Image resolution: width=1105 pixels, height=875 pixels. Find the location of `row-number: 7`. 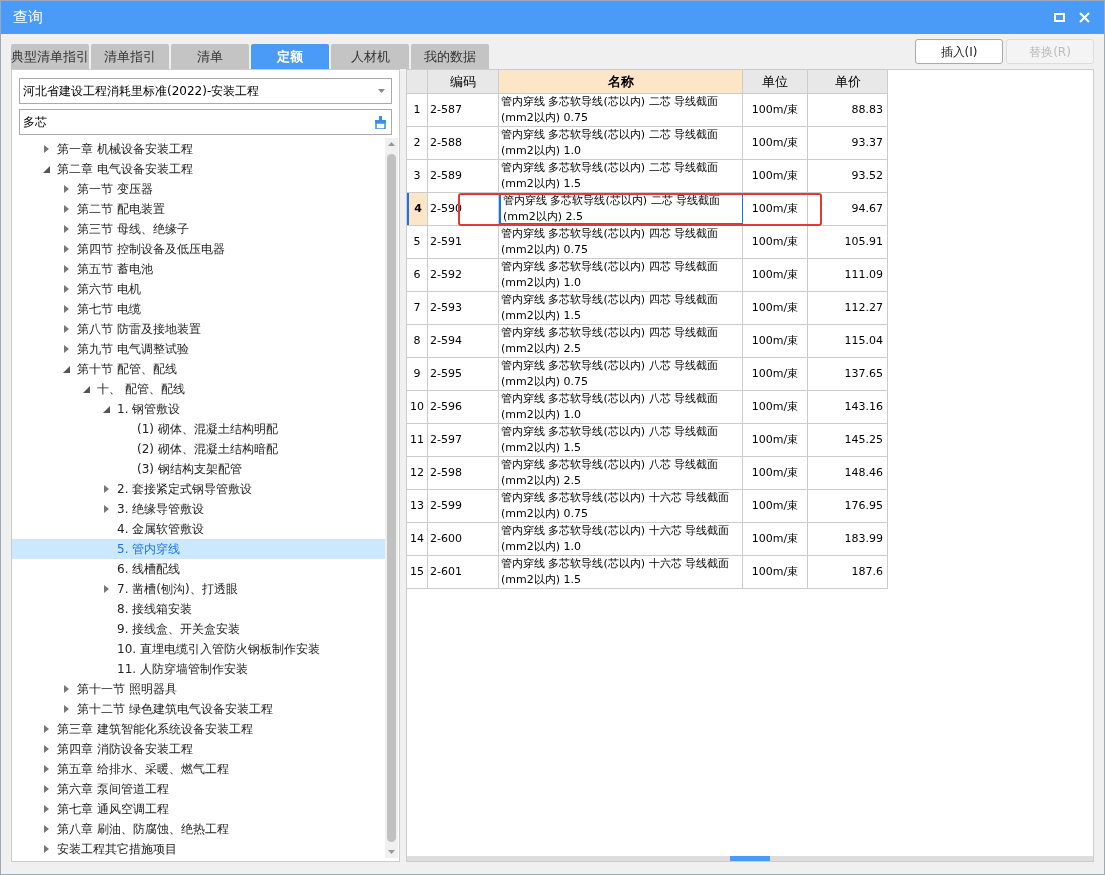

row-number: 7 is located at coordinates (417, 308).